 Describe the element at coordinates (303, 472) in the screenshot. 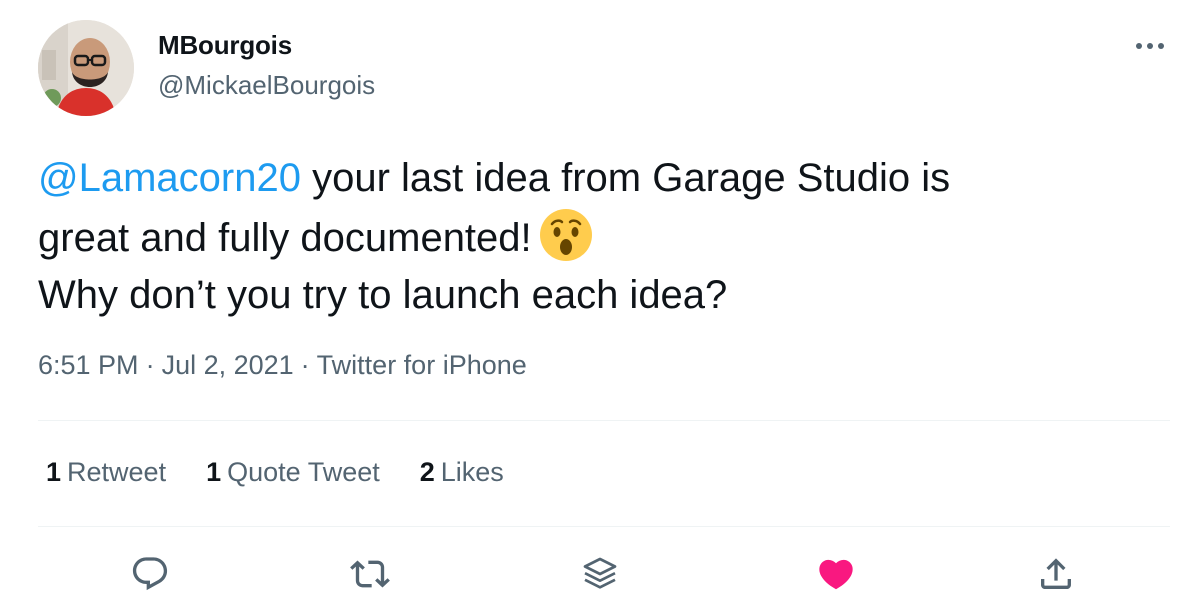

I see `quote-tweets-label: Quote Tweet` at that location.